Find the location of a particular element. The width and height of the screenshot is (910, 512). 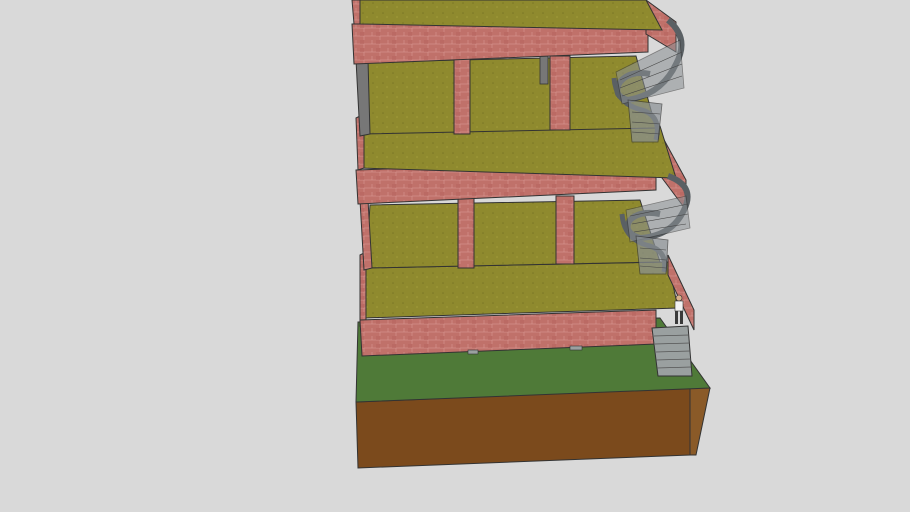

soil-side-face is located at coordinates (700, 421).